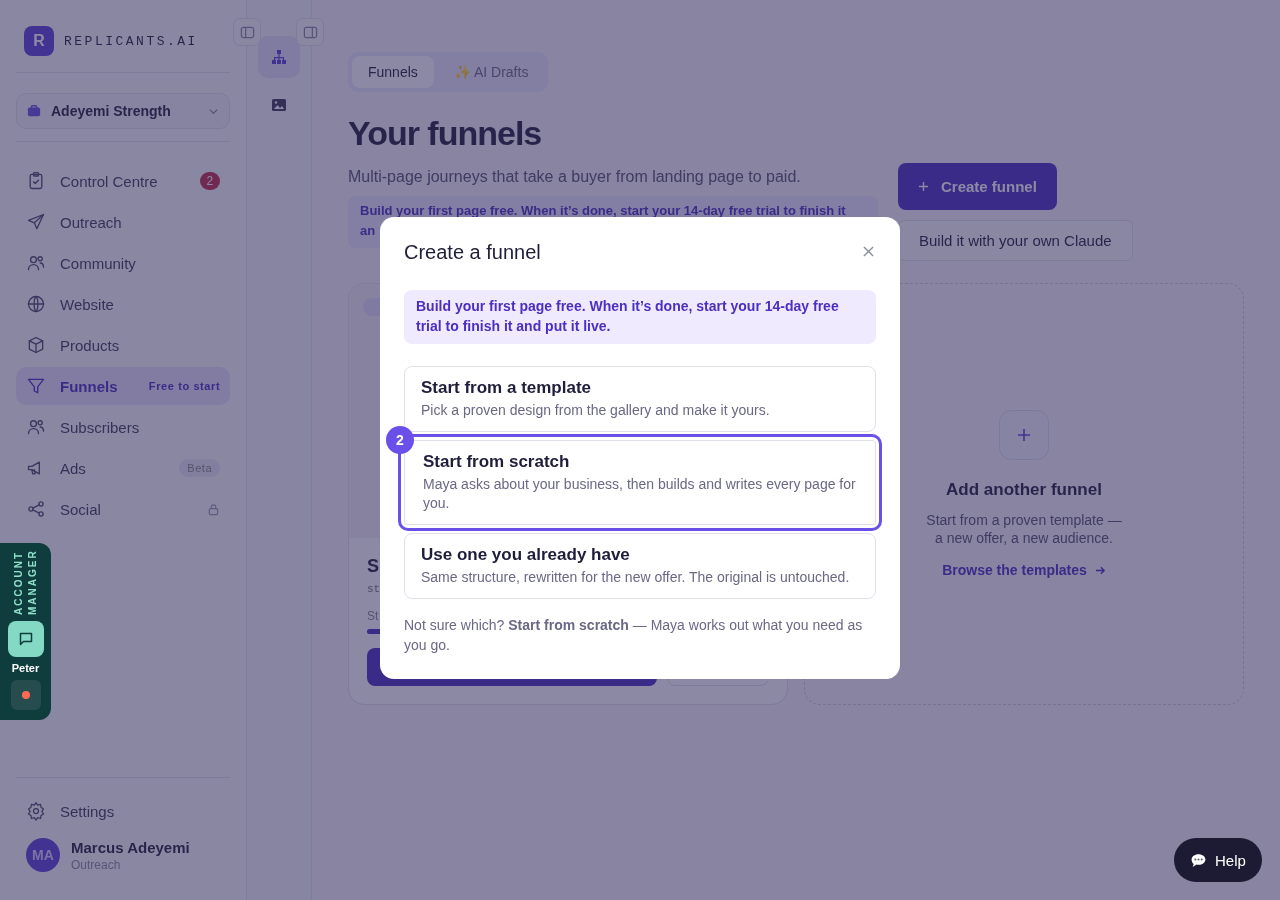 The image size is (1280, 900). What do you see at coordinates (1024, 570) in the screenshot?
I see `browse-templates-link: Browse the templates` at bounding box center [1024, 570].